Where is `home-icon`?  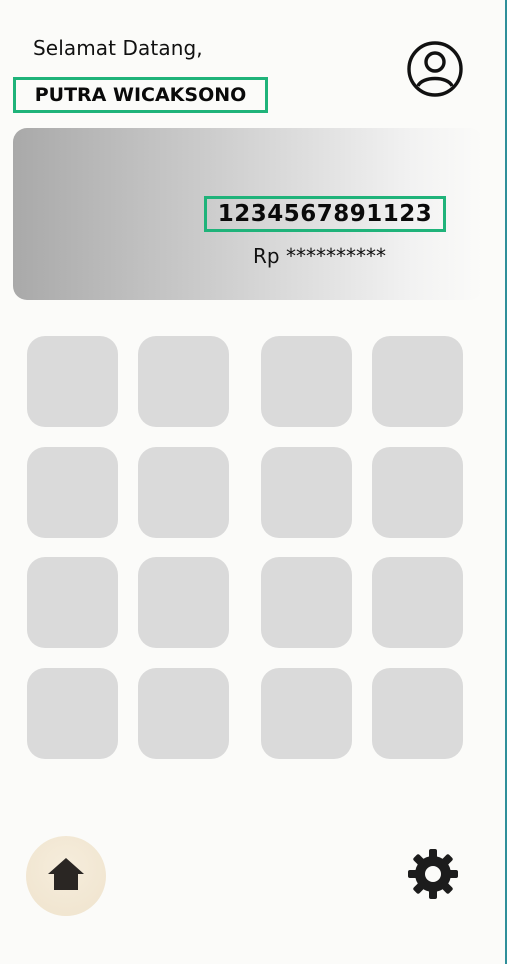 home-icon is located at coordinates (66, 876).